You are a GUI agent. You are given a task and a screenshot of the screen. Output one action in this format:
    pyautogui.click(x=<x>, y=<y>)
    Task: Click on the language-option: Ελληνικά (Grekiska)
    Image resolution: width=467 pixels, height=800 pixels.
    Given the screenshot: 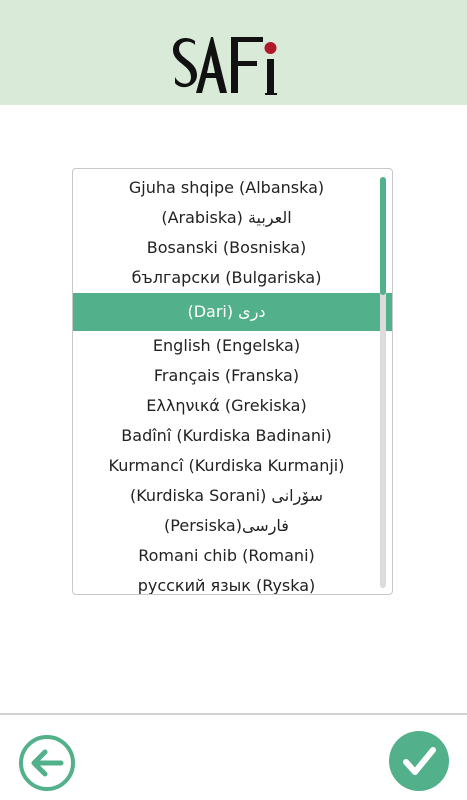 What is the action you would take?
    pyautogui.click(x=232, y=406)
    